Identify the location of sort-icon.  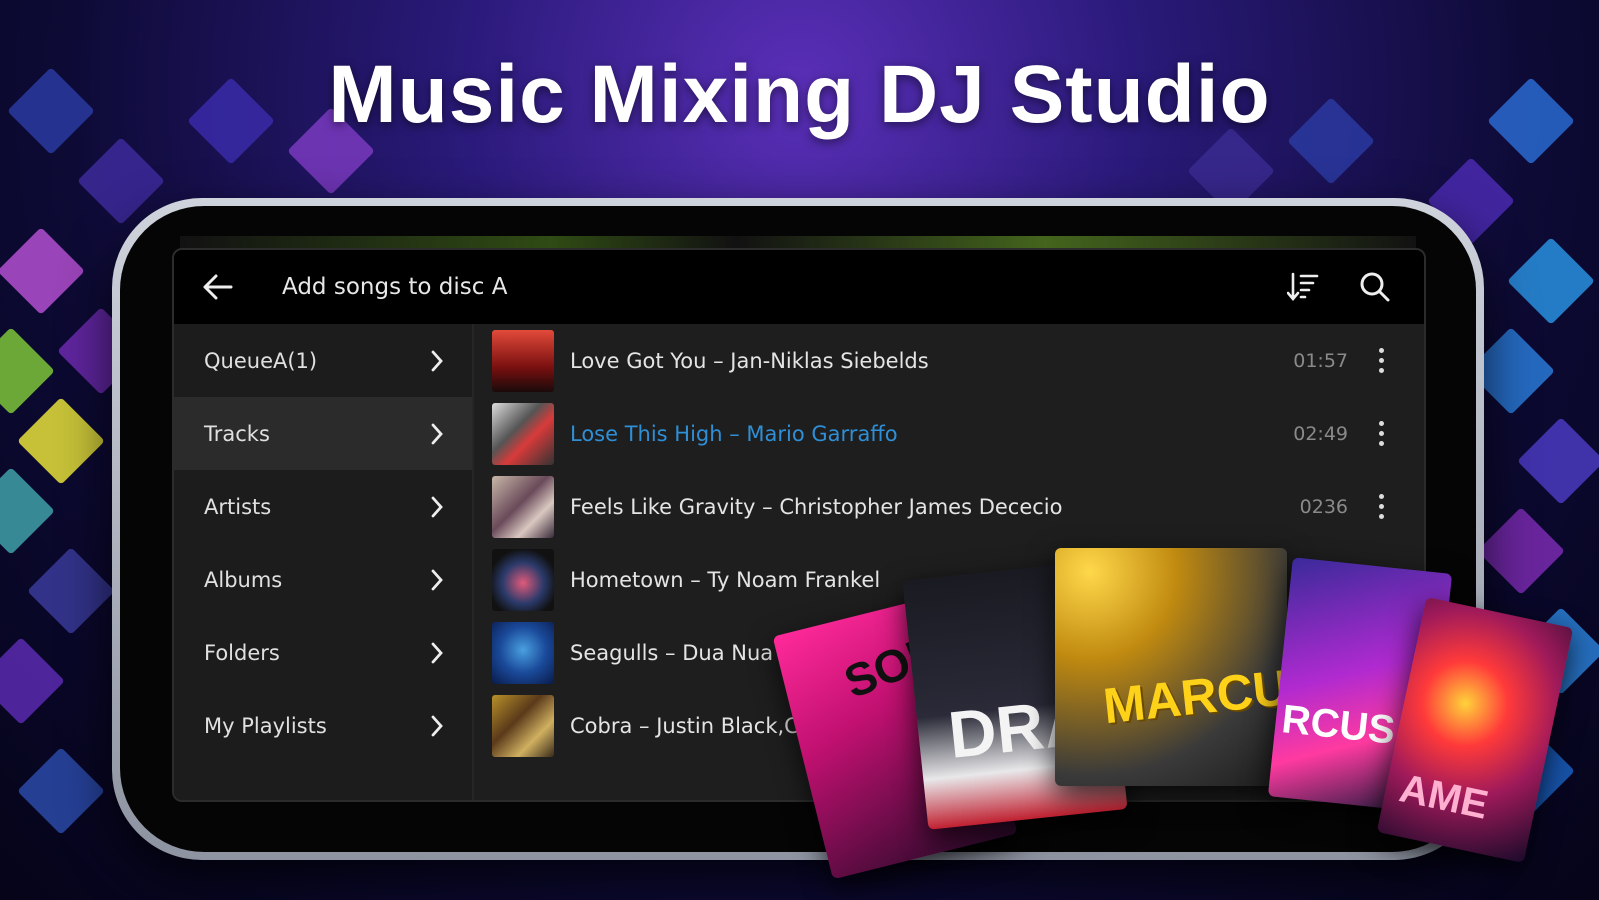
(1303, 287).